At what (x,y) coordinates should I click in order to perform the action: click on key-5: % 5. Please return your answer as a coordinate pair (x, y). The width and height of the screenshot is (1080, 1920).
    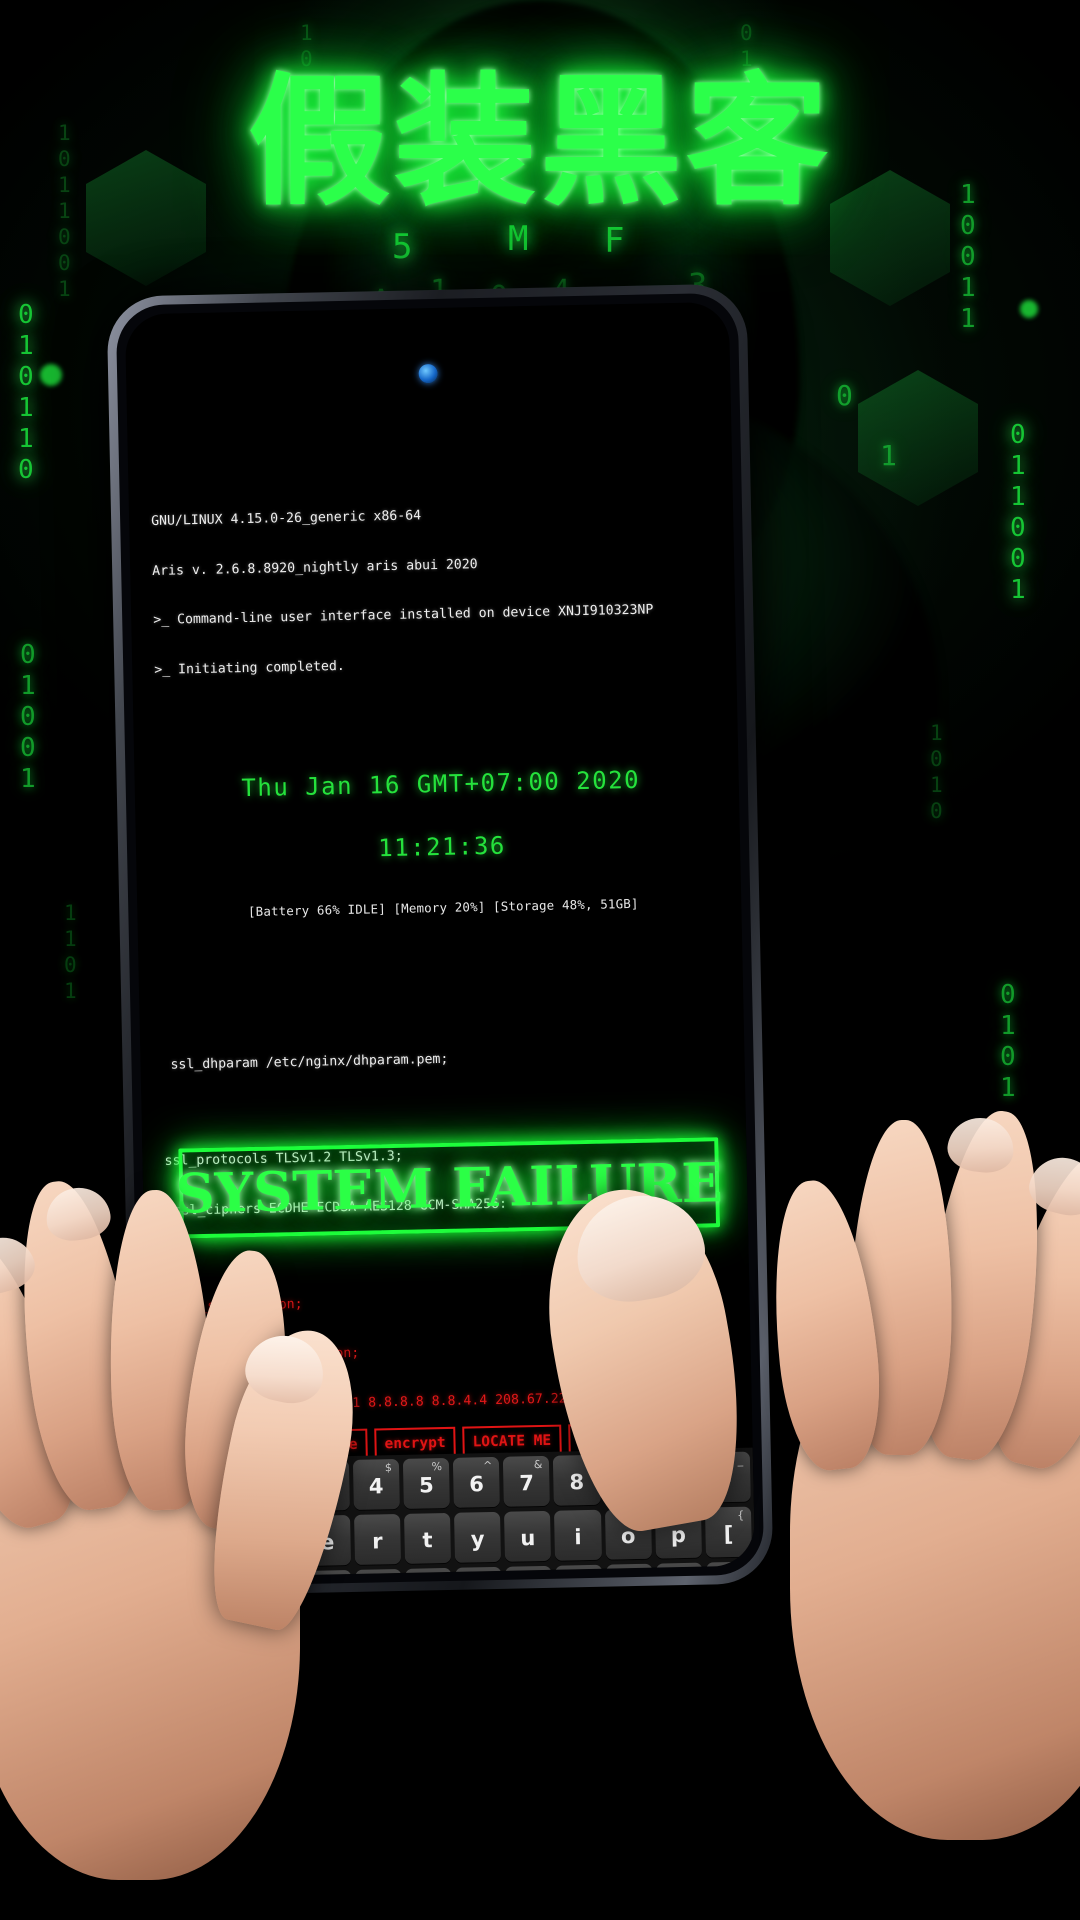
    Looking at the image, I should click on (426, 1483).